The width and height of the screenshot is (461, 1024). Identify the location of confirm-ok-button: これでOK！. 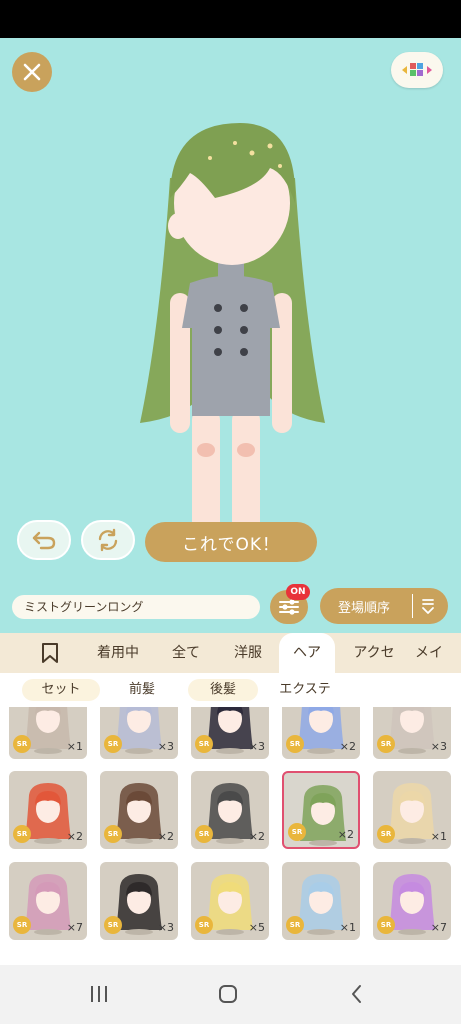
(231, 542).